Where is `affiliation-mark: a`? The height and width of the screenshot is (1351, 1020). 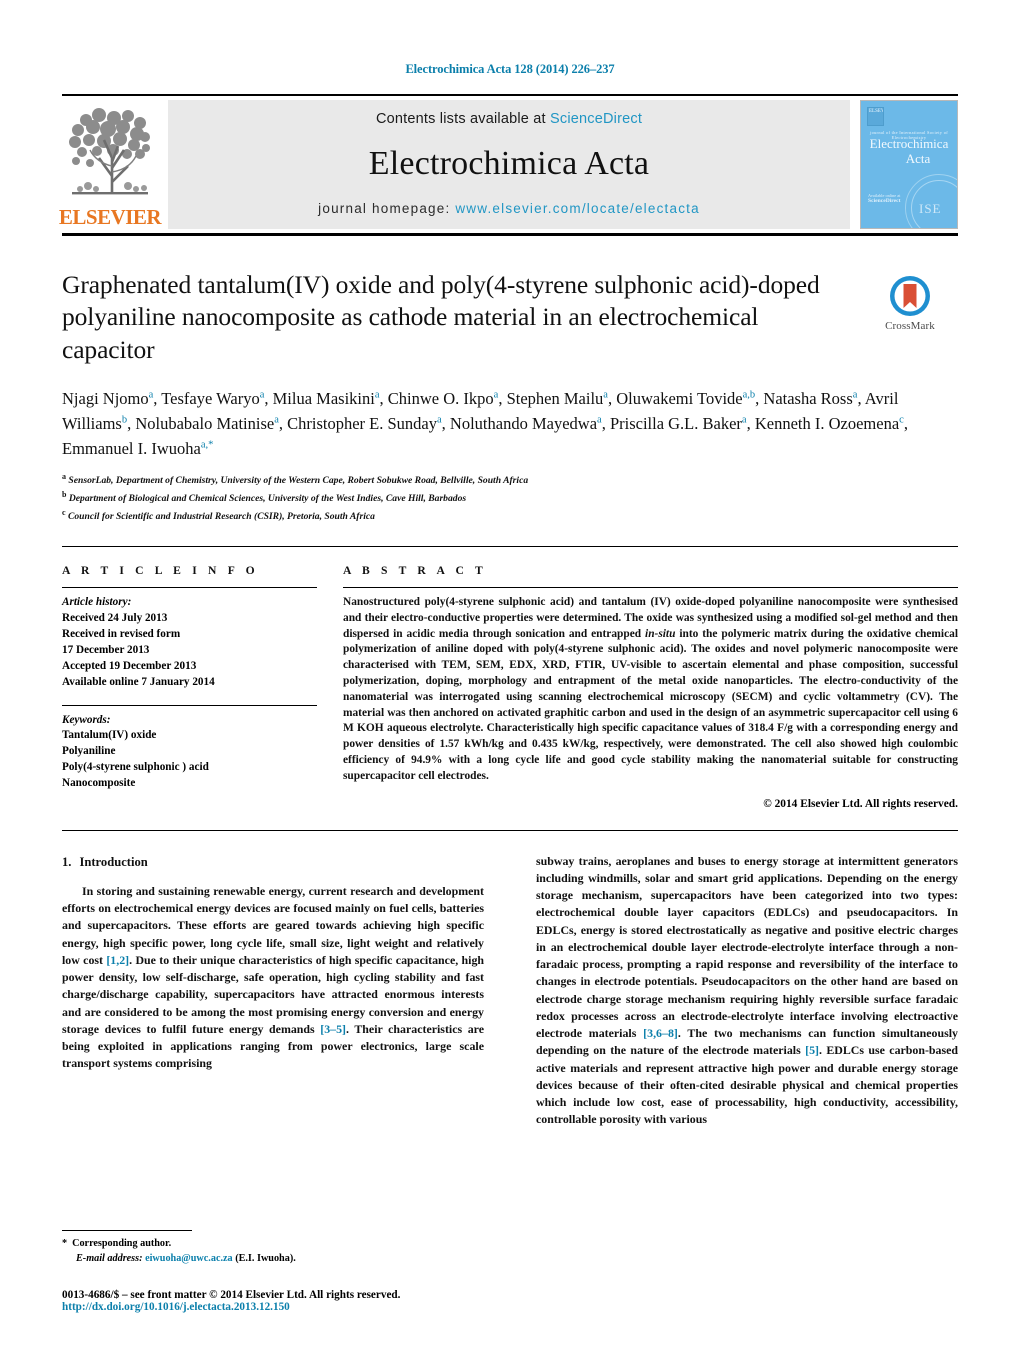
affiliation-mark: a is located at coordinates (64, 477).